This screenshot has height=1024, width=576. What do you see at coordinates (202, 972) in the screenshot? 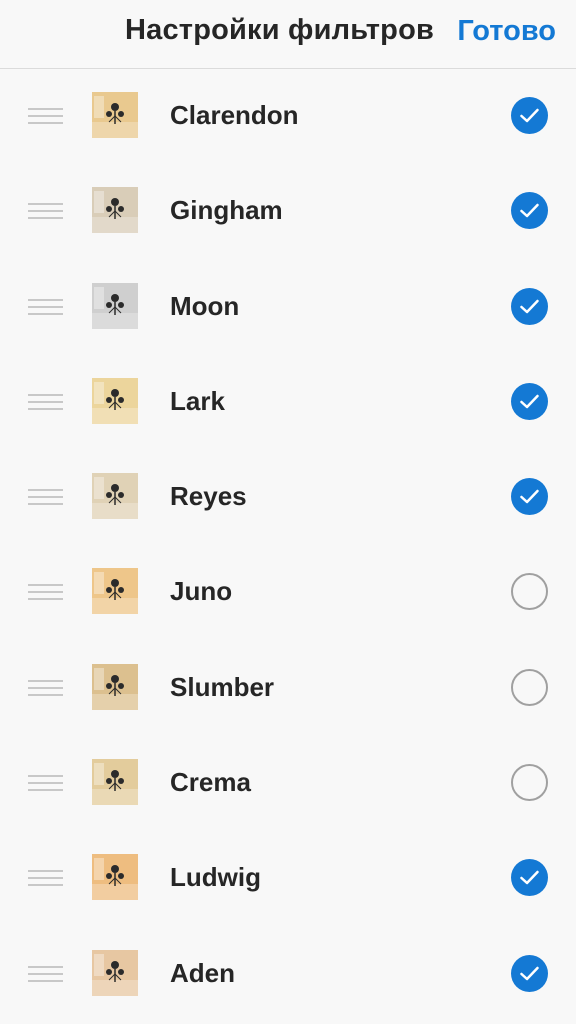
I see `filter-name: Aden` at bounding box center [202, 972].